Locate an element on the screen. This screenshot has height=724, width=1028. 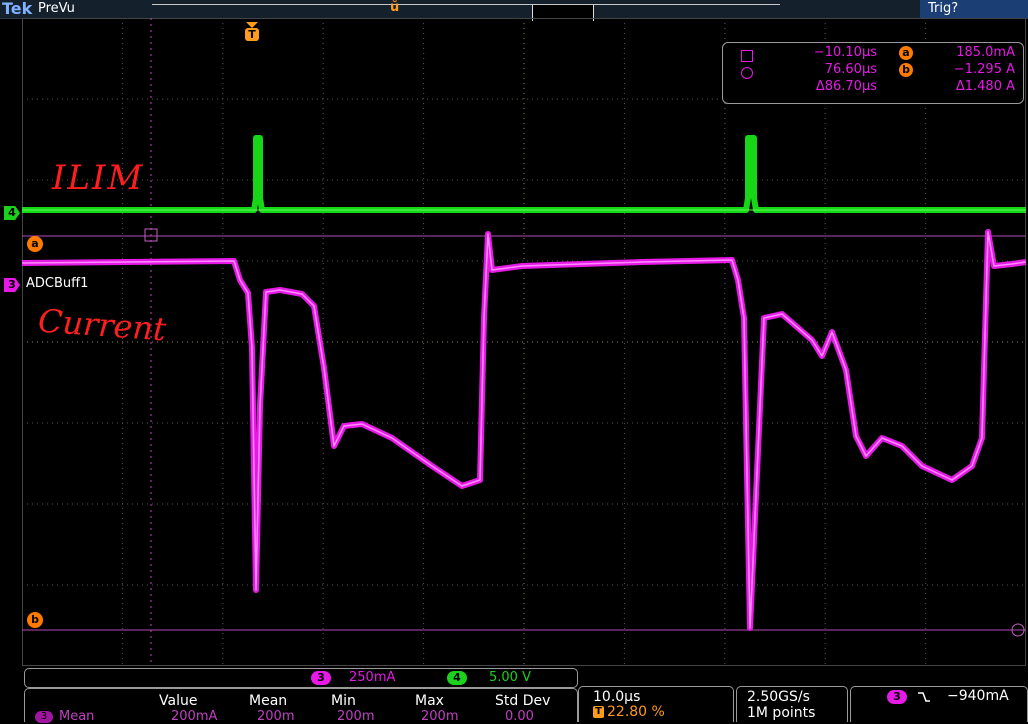
ilim-annotation: ILIM is located at coordinates (98, 178).